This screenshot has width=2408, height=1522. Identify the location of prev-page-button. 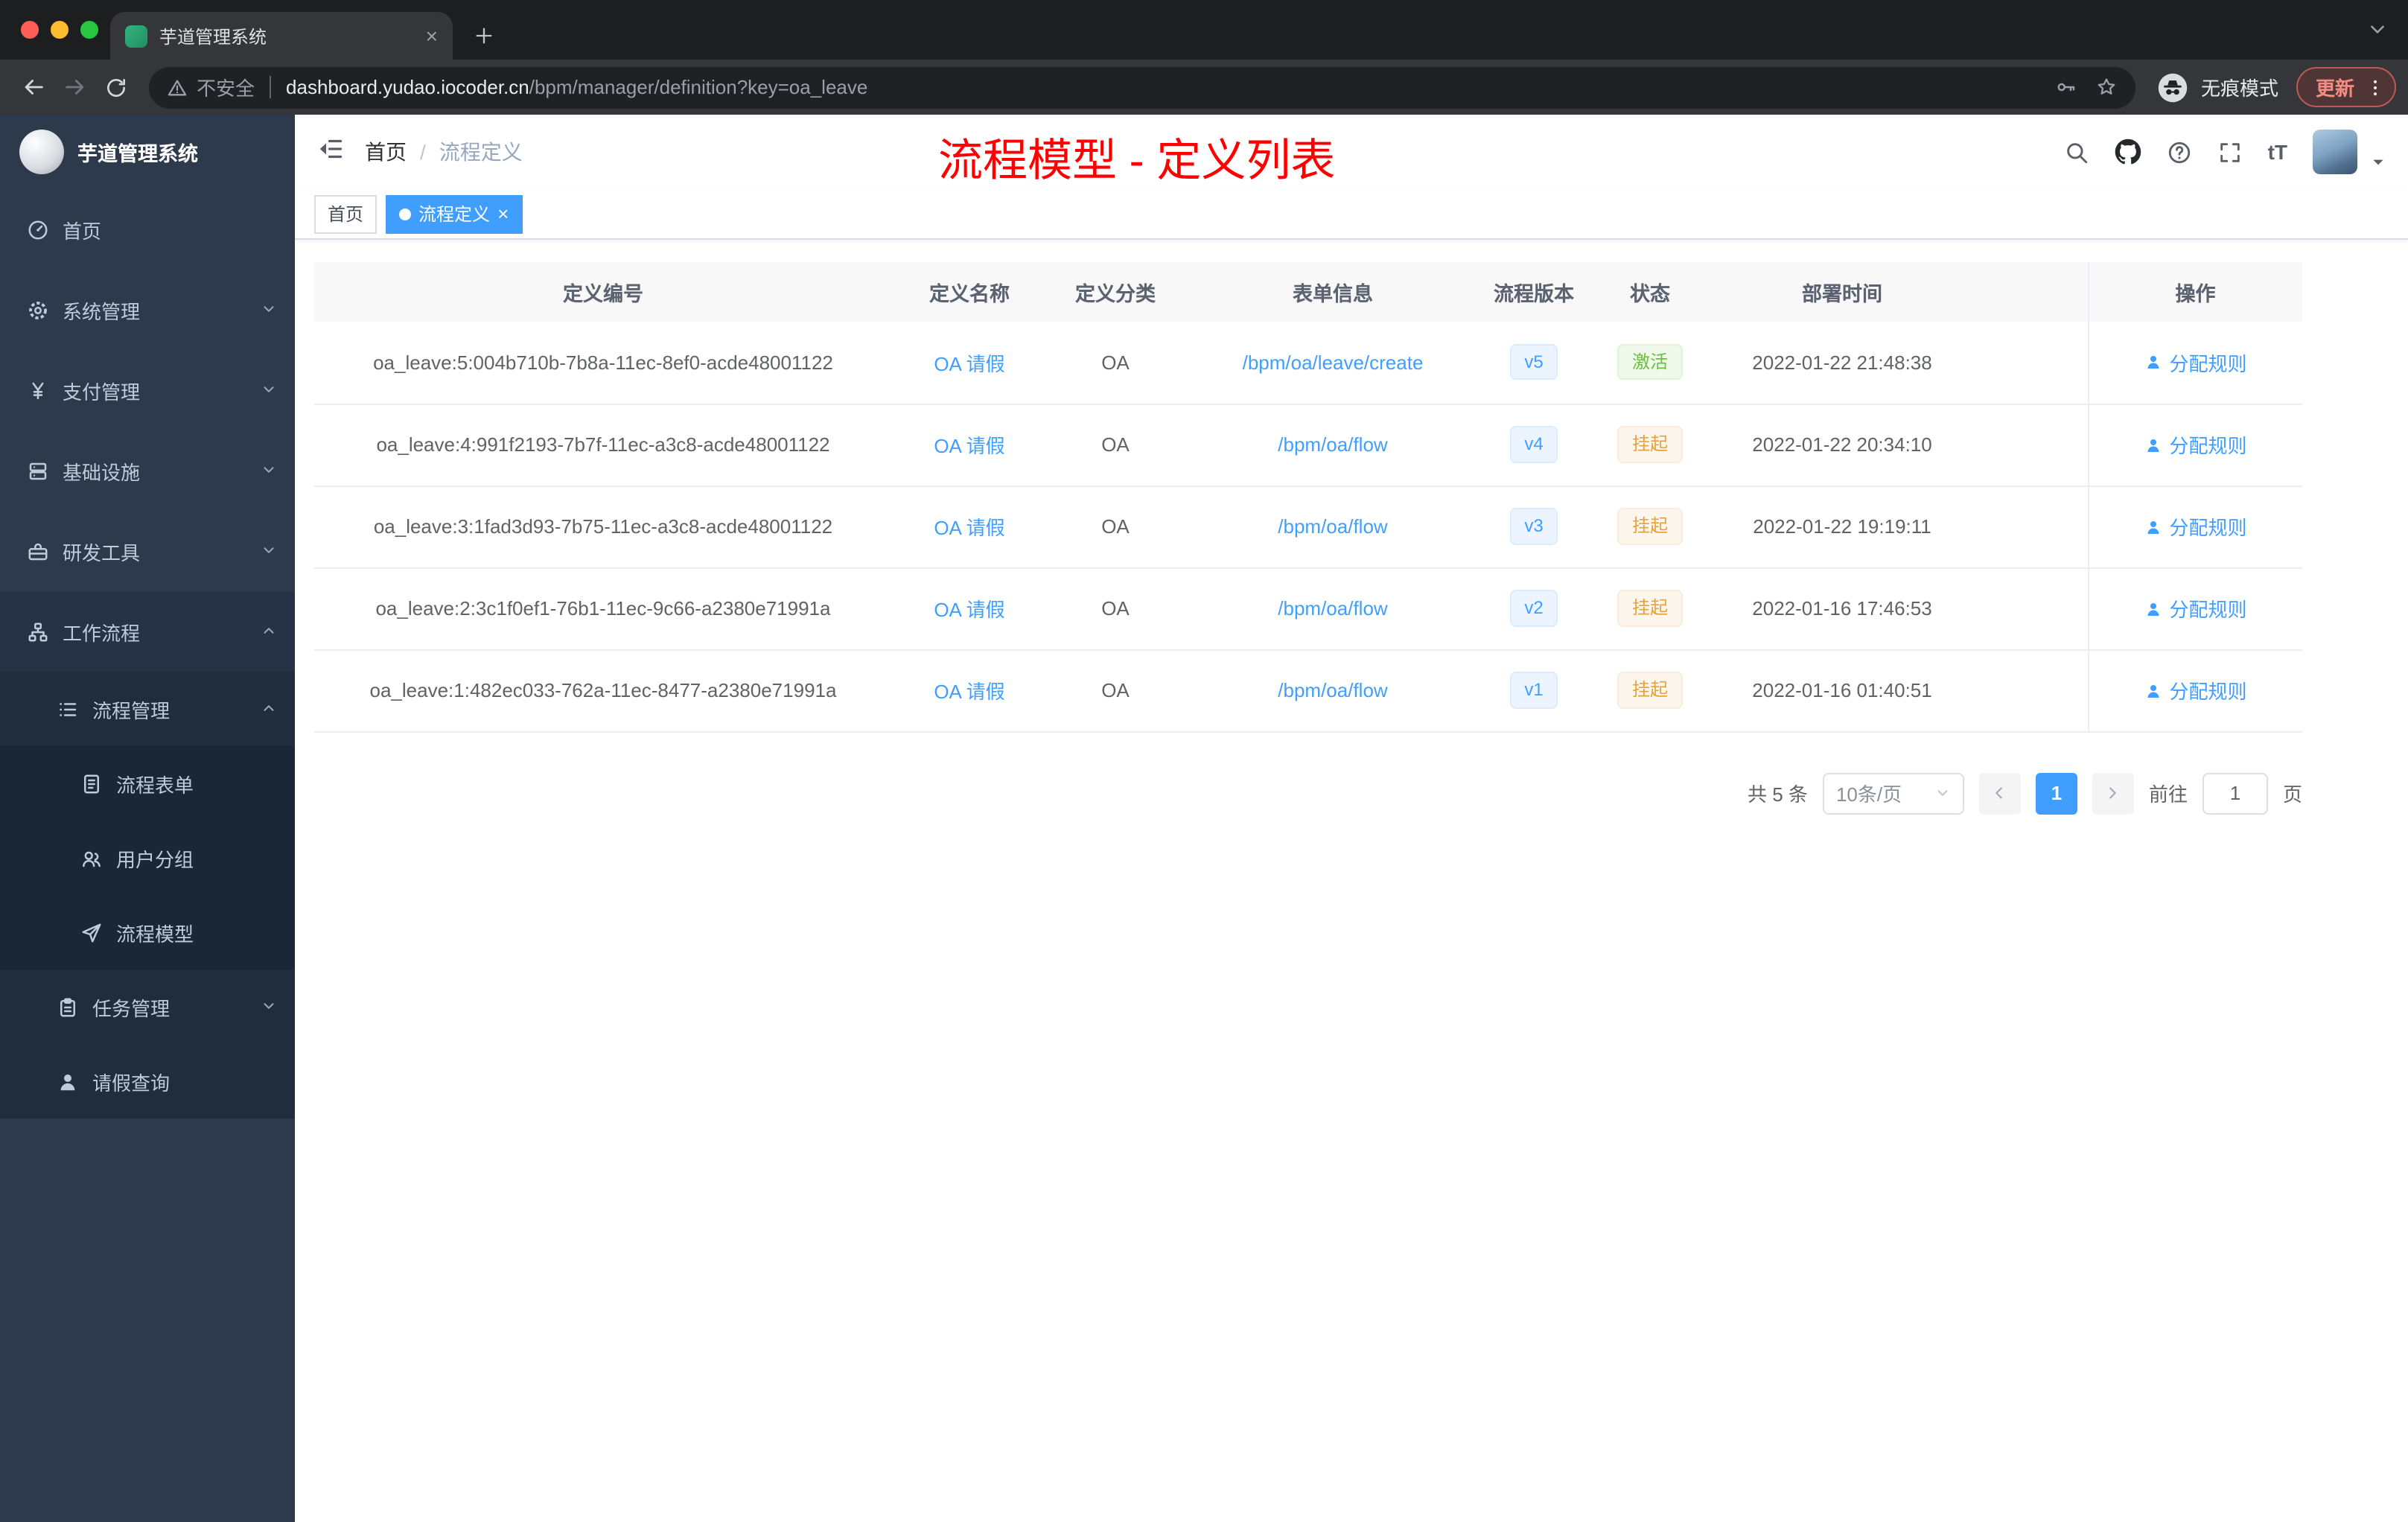
(1999, 793).